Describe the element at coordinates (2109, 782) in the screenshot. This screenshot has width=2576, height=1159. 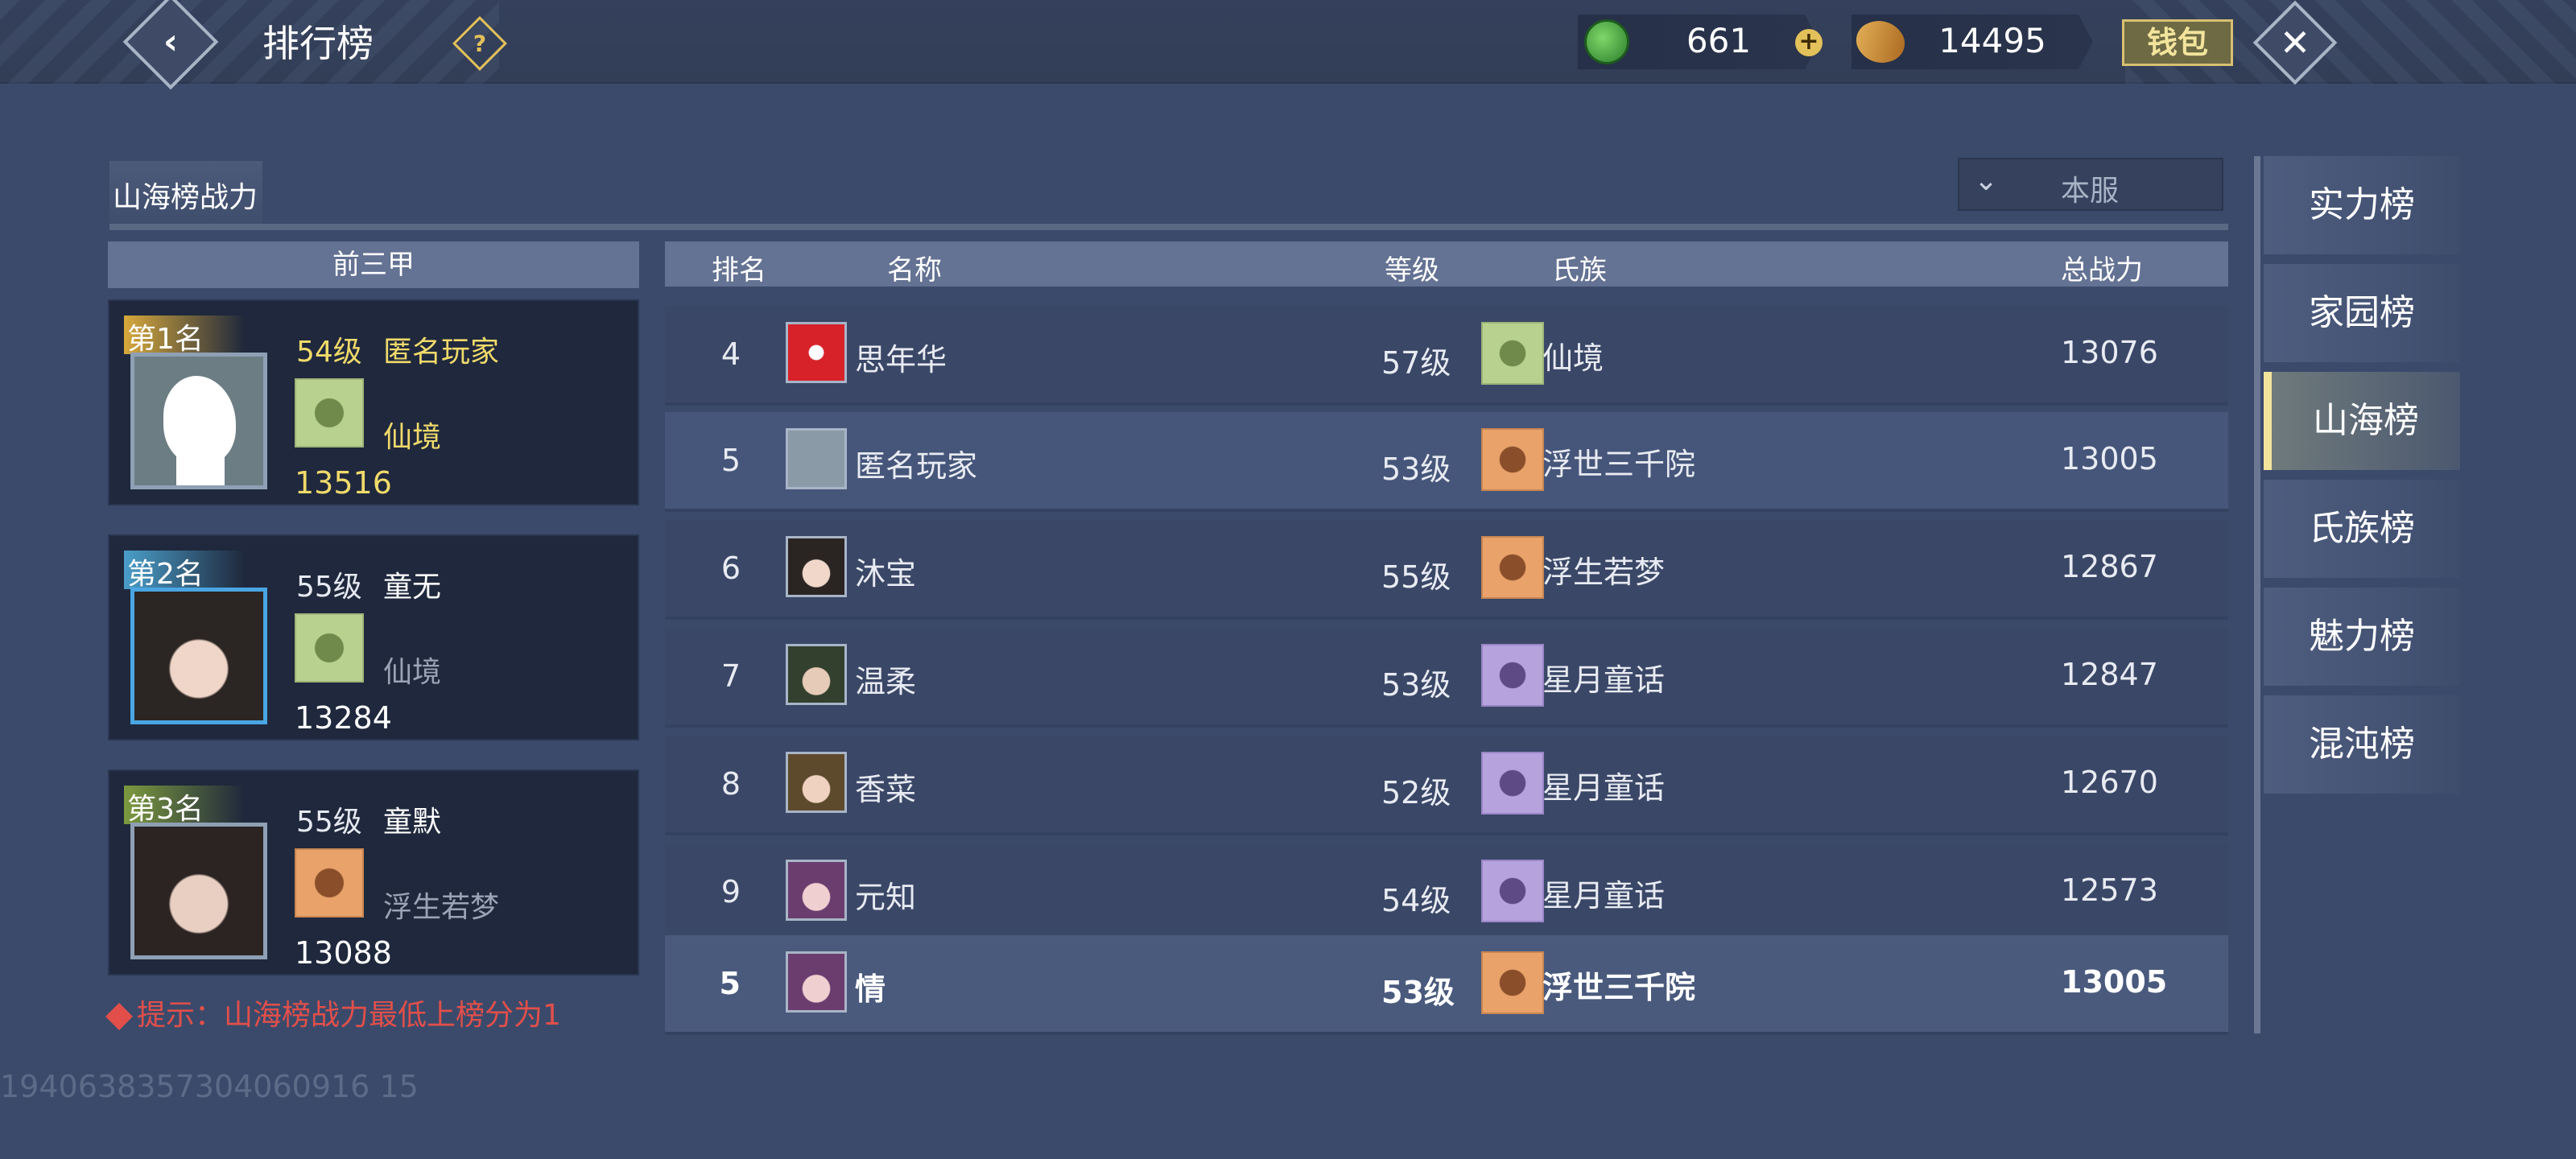
I see `row-power: 12670` at that location.